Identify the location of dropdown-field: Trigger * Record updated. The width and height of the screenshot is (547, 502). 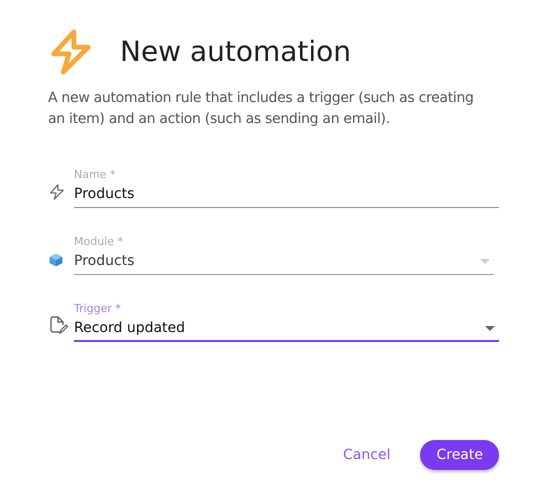
(286, 322).